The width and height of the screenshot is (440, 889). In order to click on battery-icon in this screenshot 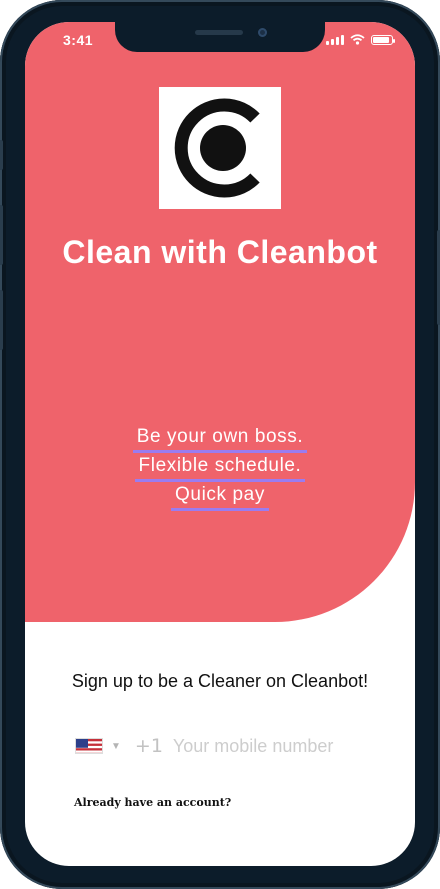, I will do `click(383, 39)`.